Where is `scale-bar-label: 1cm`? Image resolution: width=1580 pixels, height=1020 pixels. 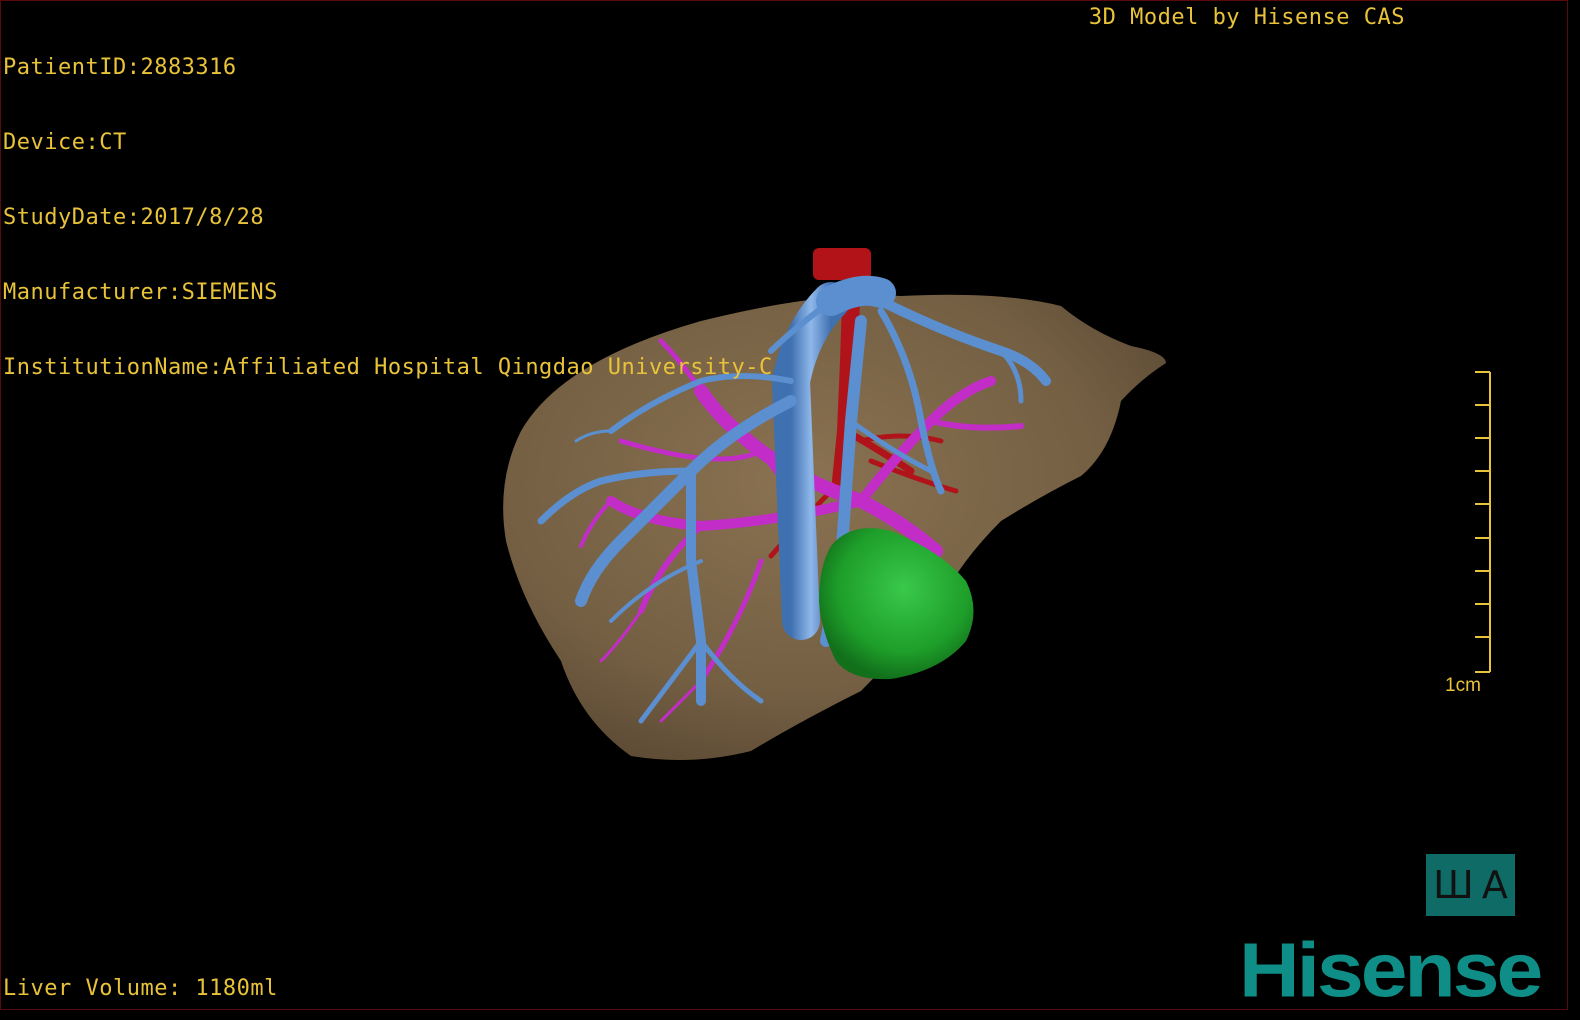
scale-bar-label: 1cm is located at coordinates (1463, 685).